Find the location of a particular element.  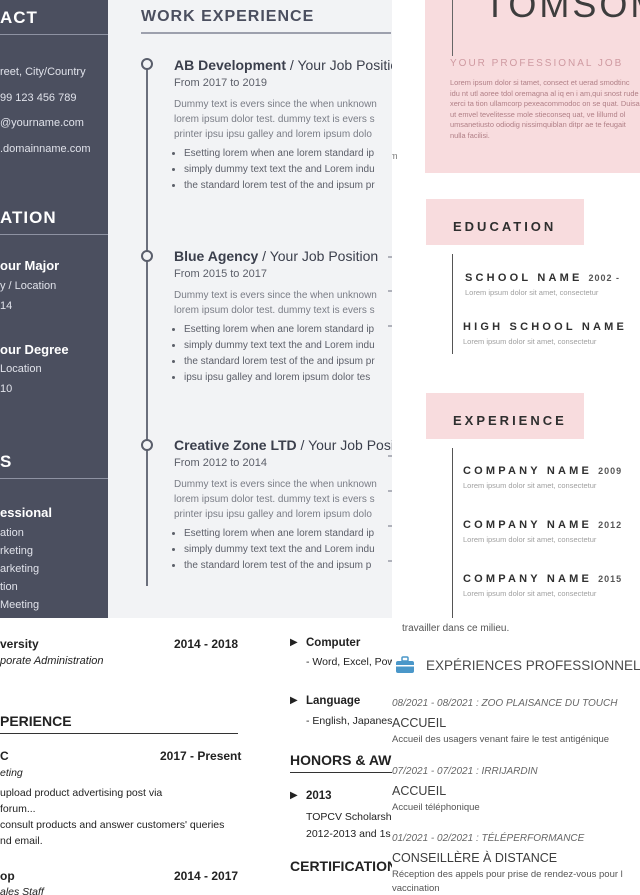

address-text: reet, City/Country is located at coordinates (43, 72).